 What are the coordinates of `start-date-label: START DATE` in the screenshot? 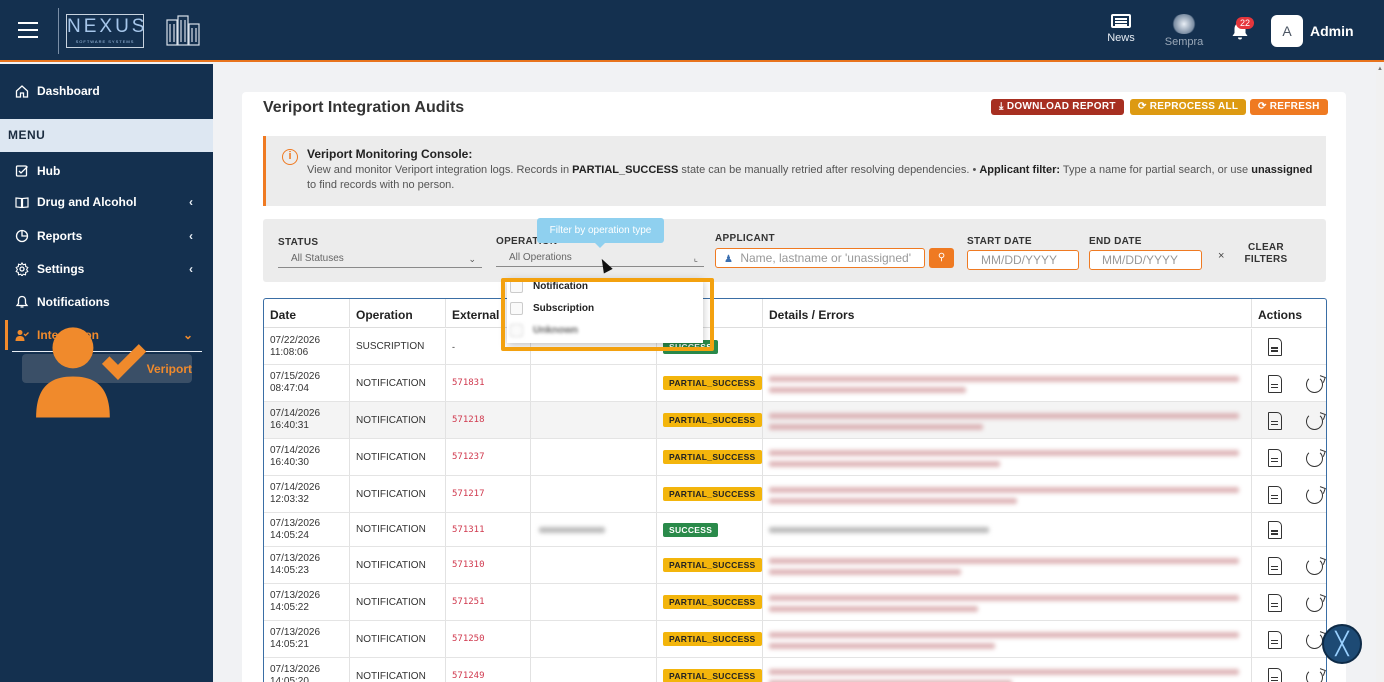 It's located at (999, 241).